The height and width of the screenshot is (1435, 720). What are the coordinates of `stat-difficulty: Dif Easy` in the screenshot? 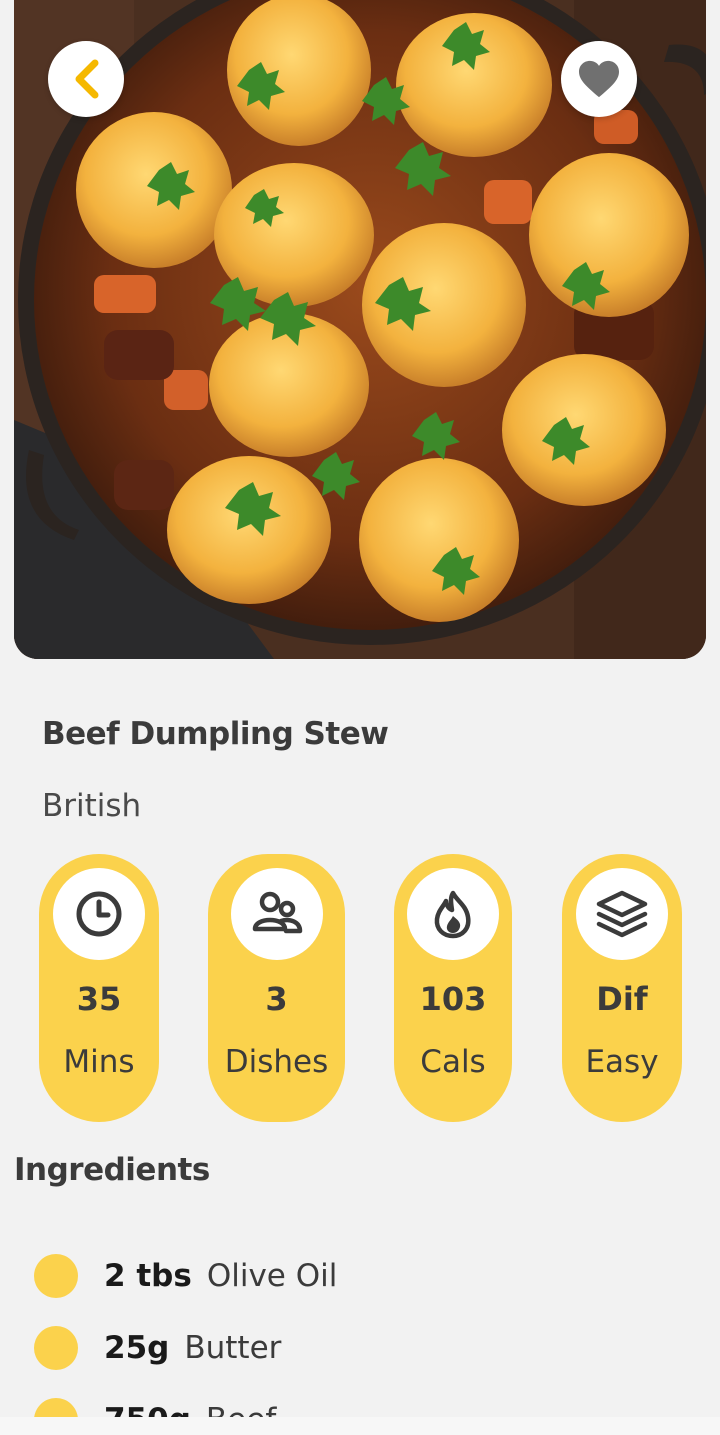 It's located at (622, 988).